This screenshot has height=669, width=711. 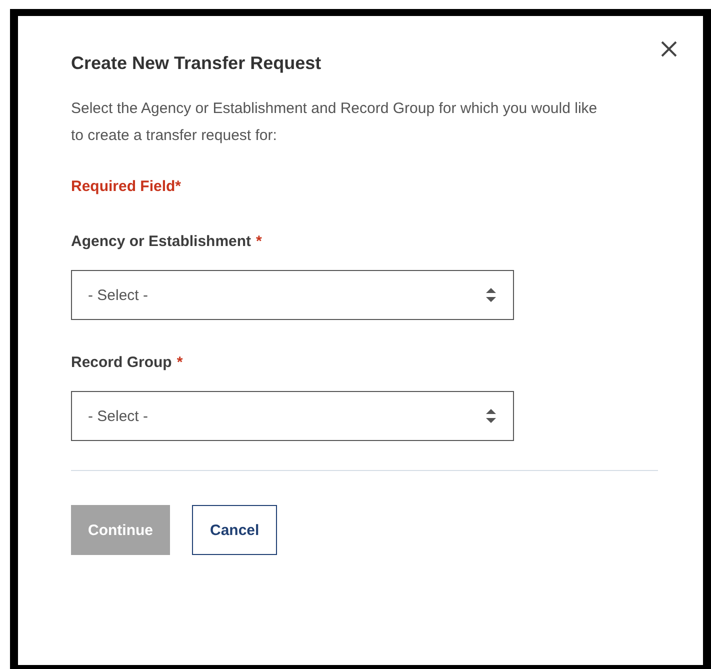 I want to click on description-text: Select the Agency or Establishment and Record Group for which you would like to create a transfer request for:, so click(x=334, y=122).